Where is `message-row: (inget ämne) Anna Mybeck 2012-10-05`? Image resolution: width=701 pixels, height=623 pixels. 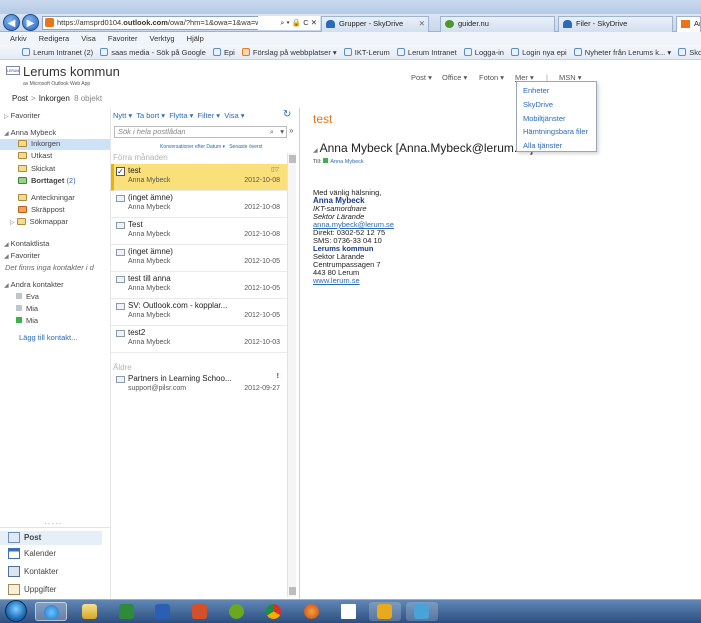 message-row: (inget ämne) Anna Mybeck 2012-10-05 is located at coordinates (199, 258).